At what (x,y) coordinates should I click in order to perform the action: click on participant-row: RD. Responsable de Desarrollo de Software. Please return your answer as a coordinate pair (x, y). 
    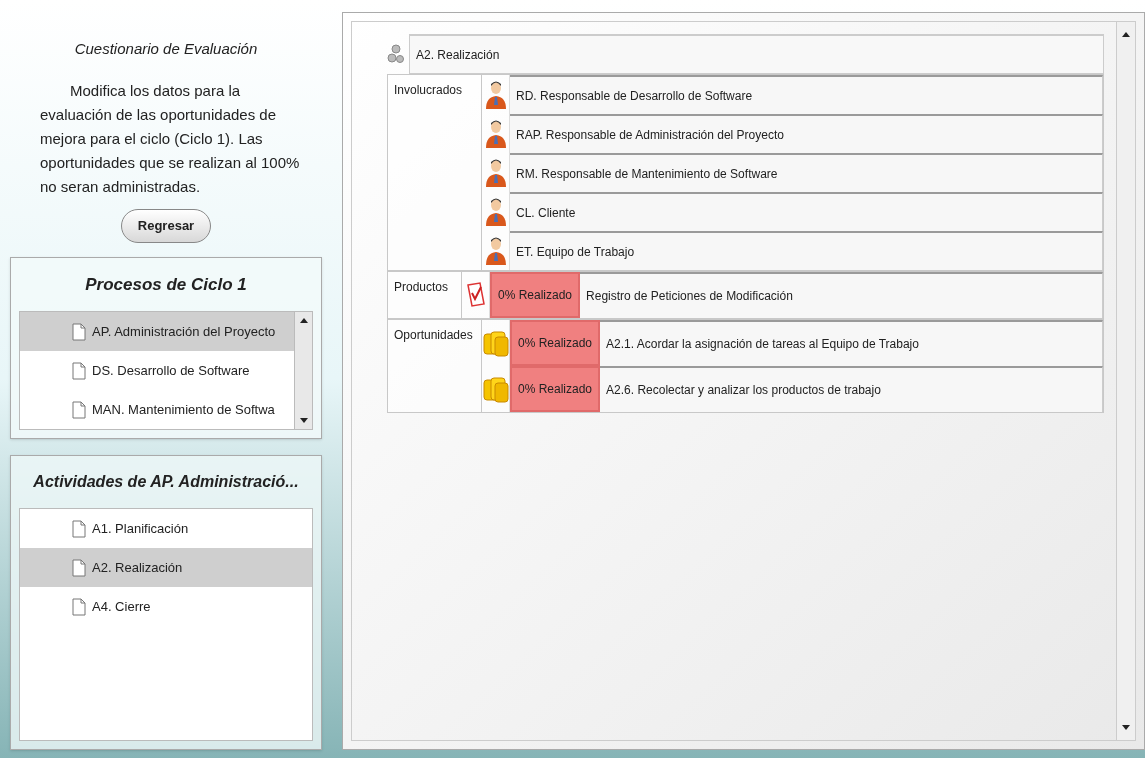
    Looking at the image, I should click on (806, 94).